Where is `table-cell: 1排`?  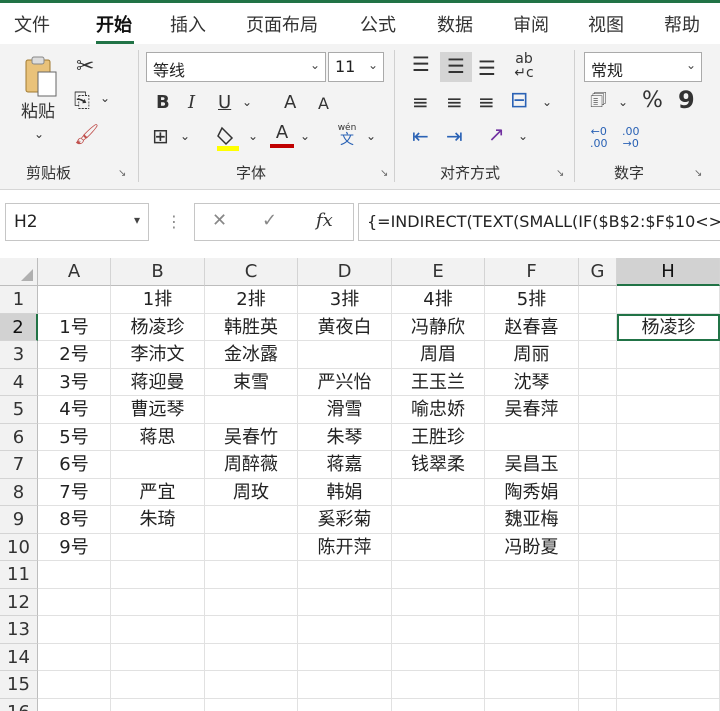 table-cell: 1排 is located at coordinates (158, 300).